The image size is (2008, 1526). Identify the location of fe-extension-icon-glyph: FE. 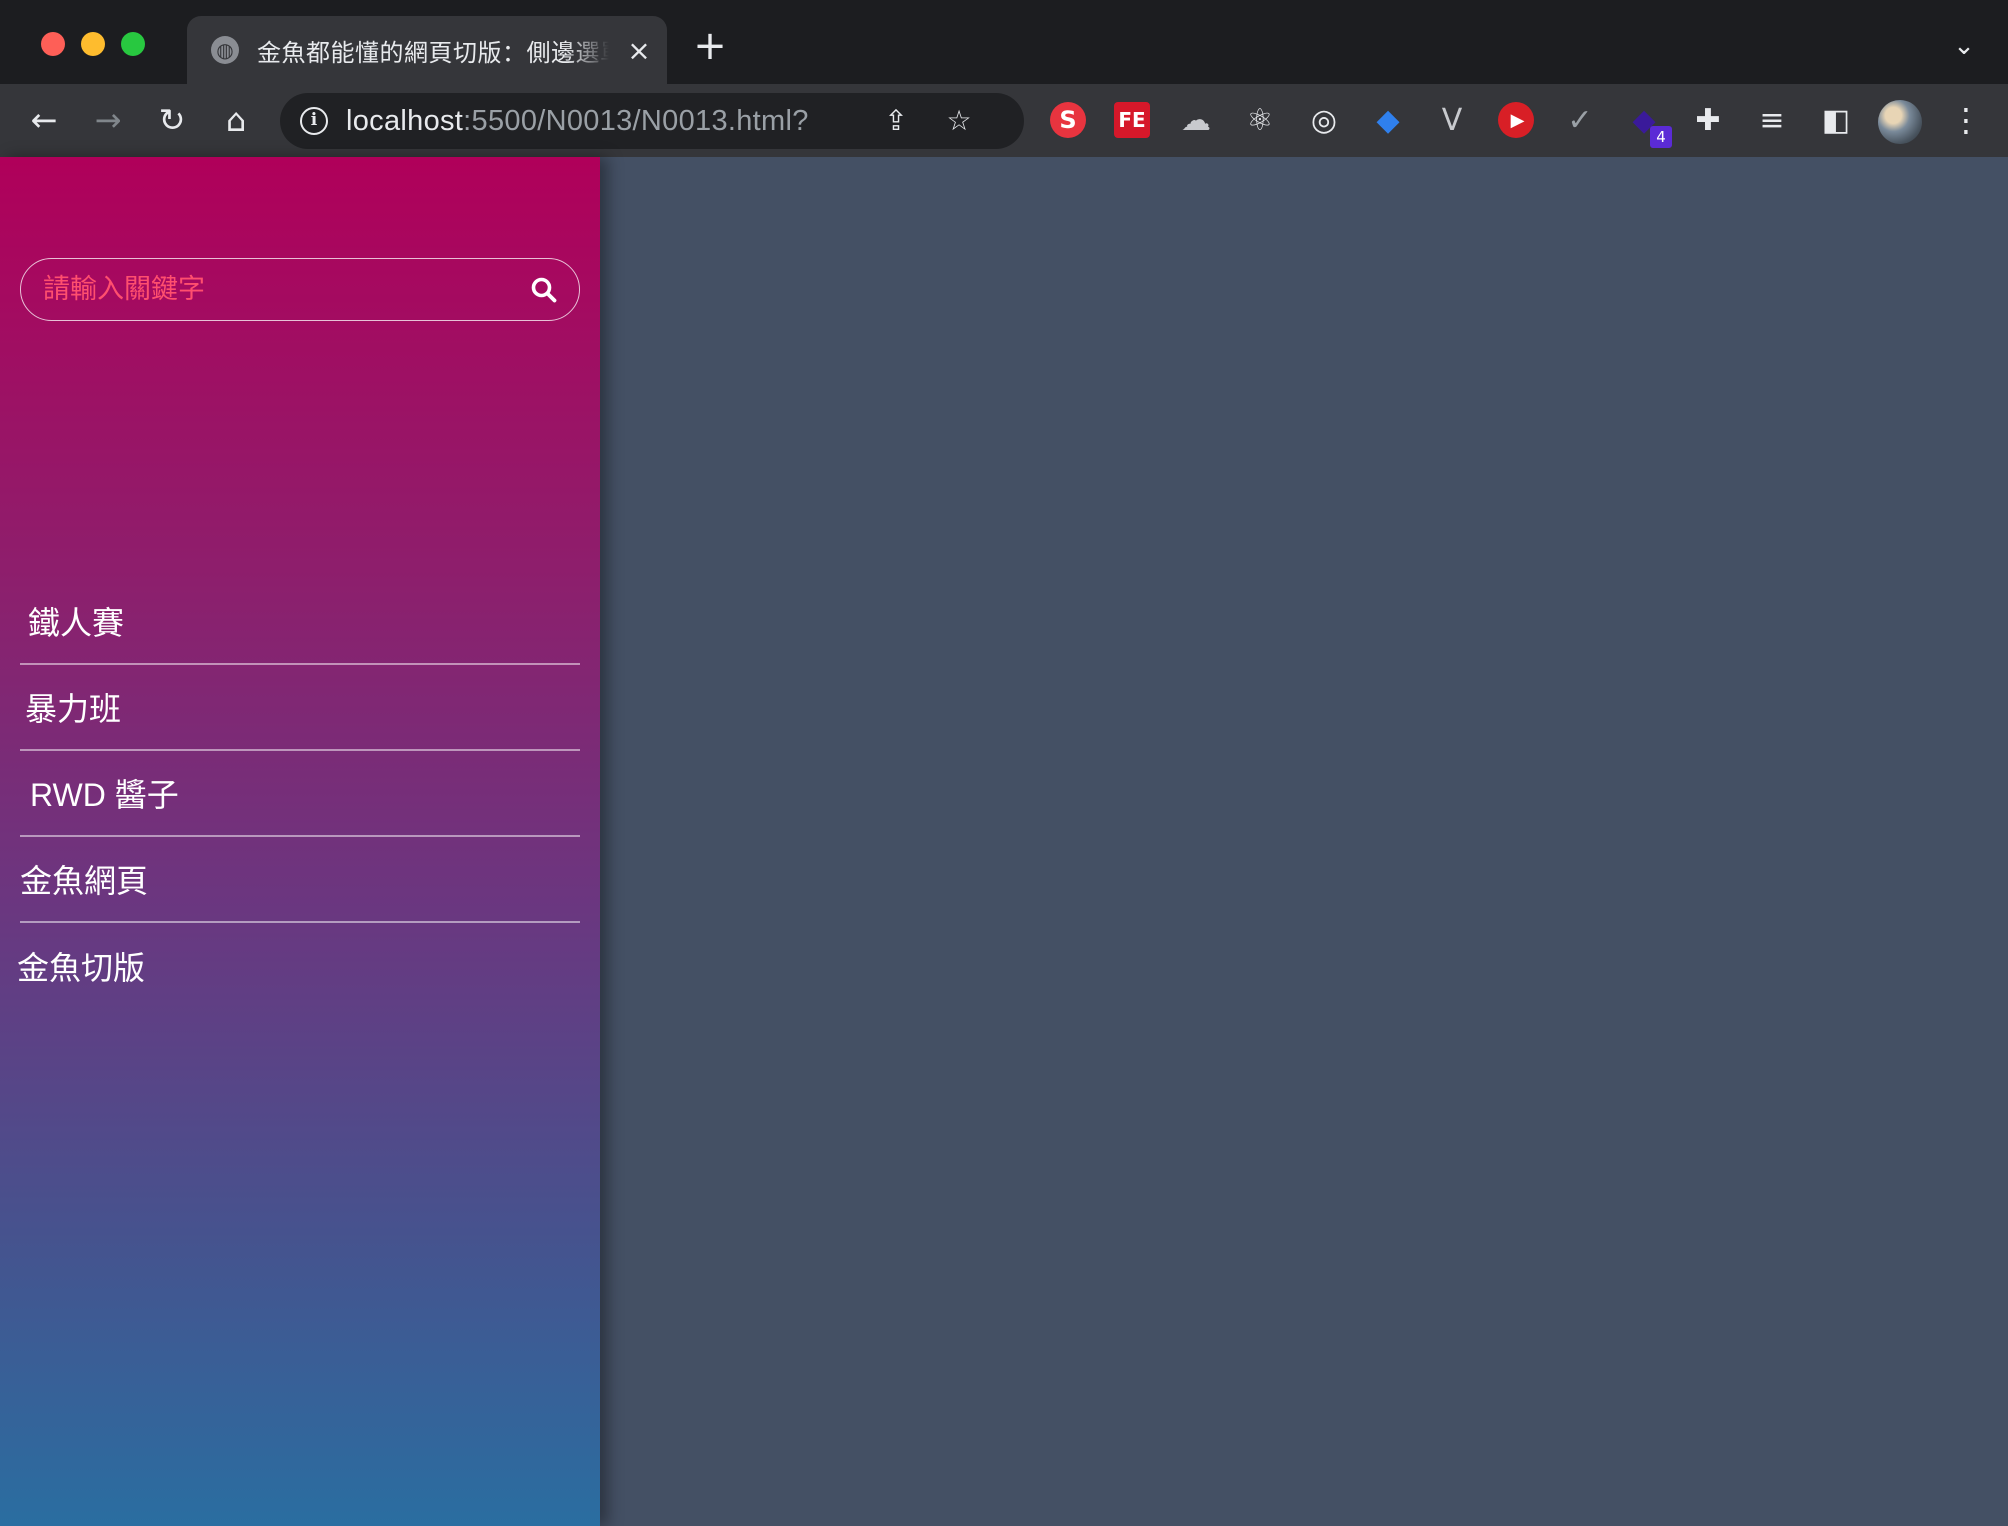
(1132, 120).